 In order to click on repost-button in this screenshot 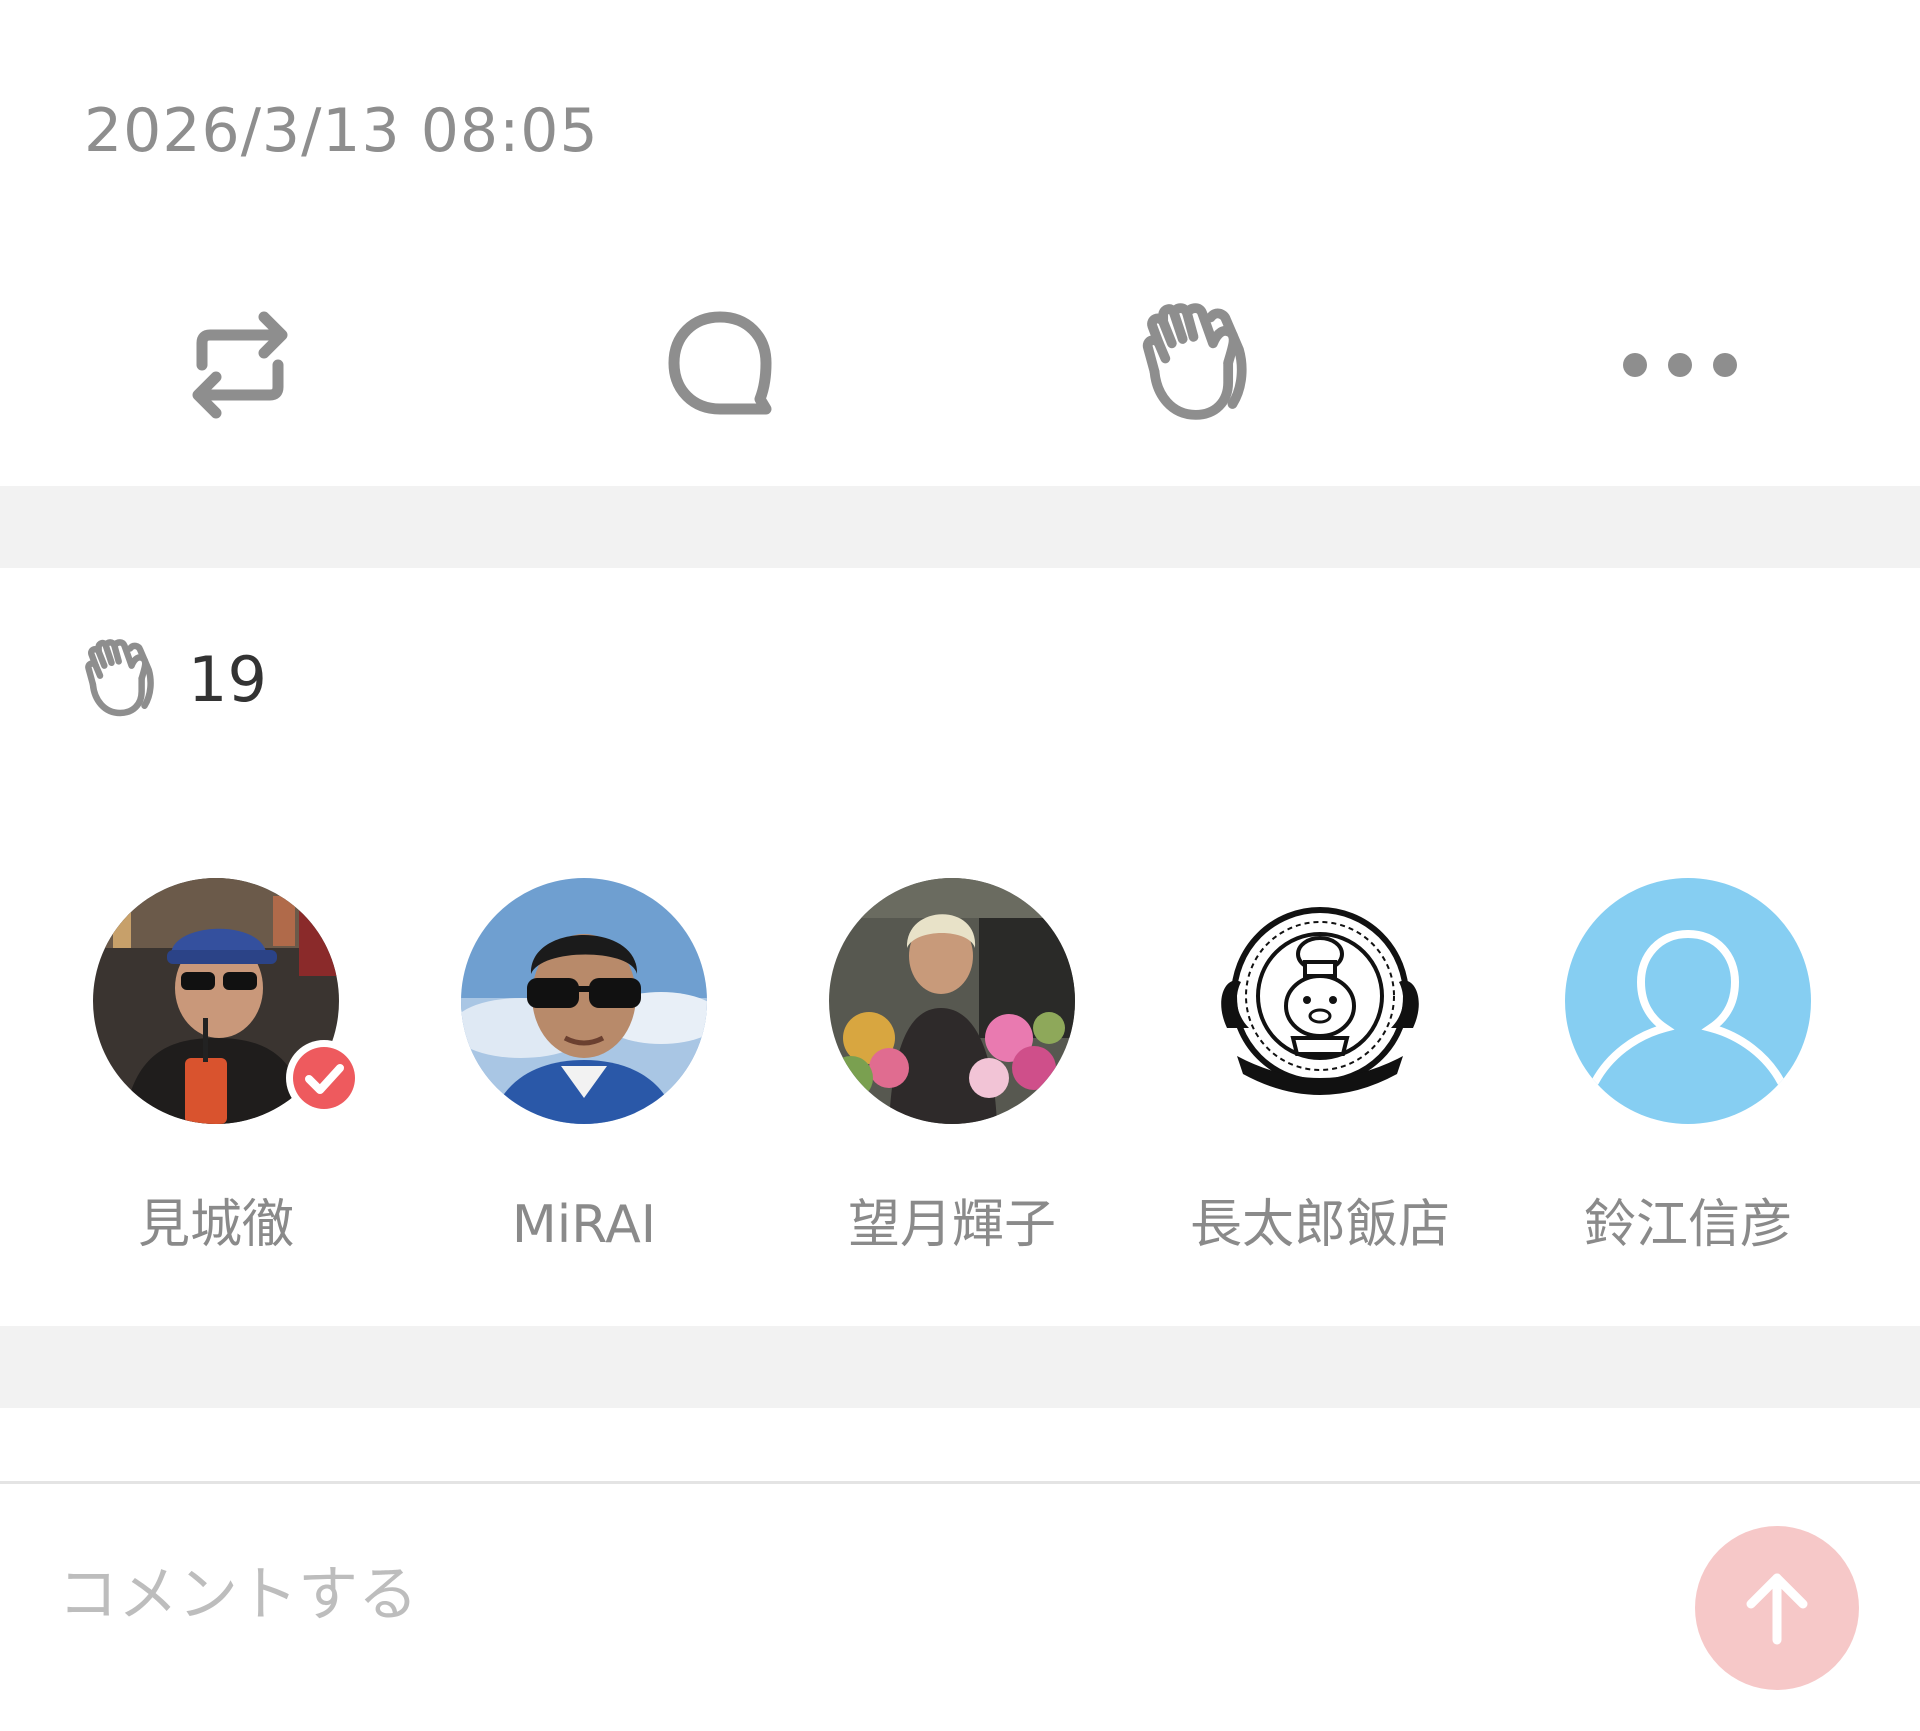, I will do `click(240, 365)`.